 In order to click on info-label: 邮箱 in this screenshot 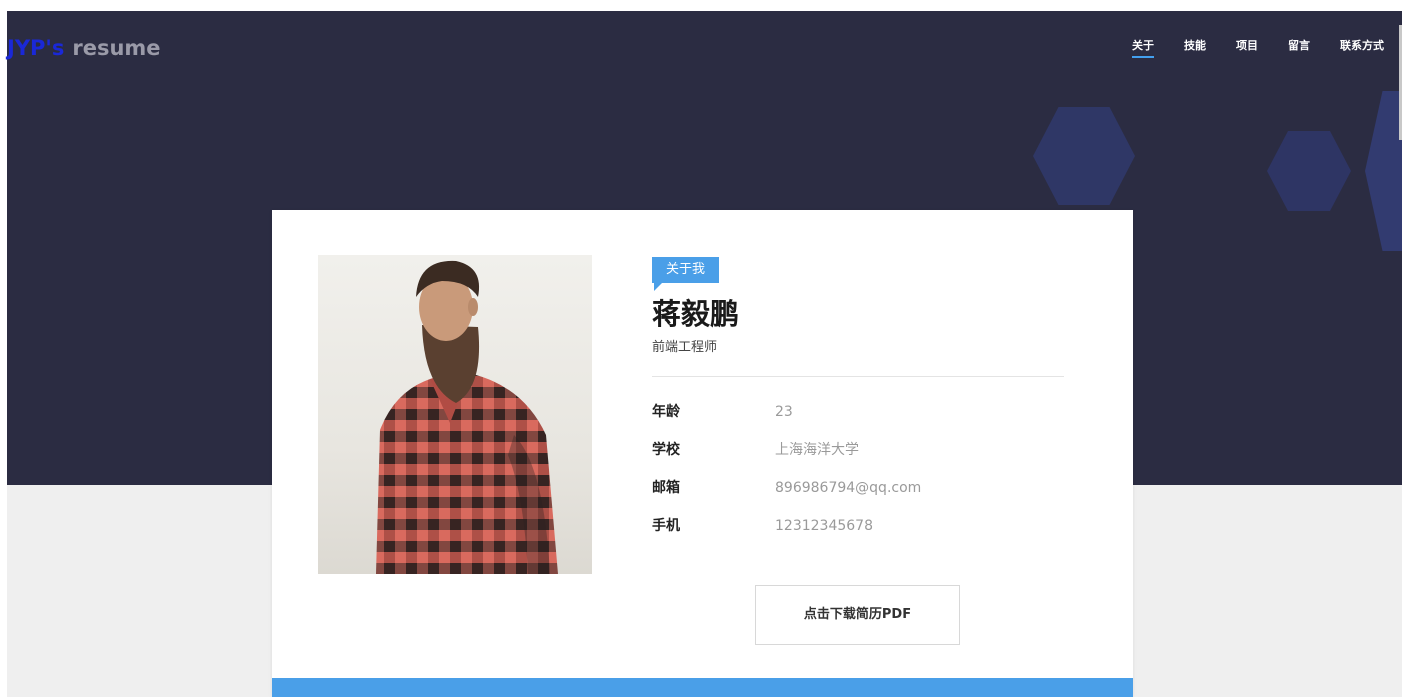, I will do `click(666, 488)`.